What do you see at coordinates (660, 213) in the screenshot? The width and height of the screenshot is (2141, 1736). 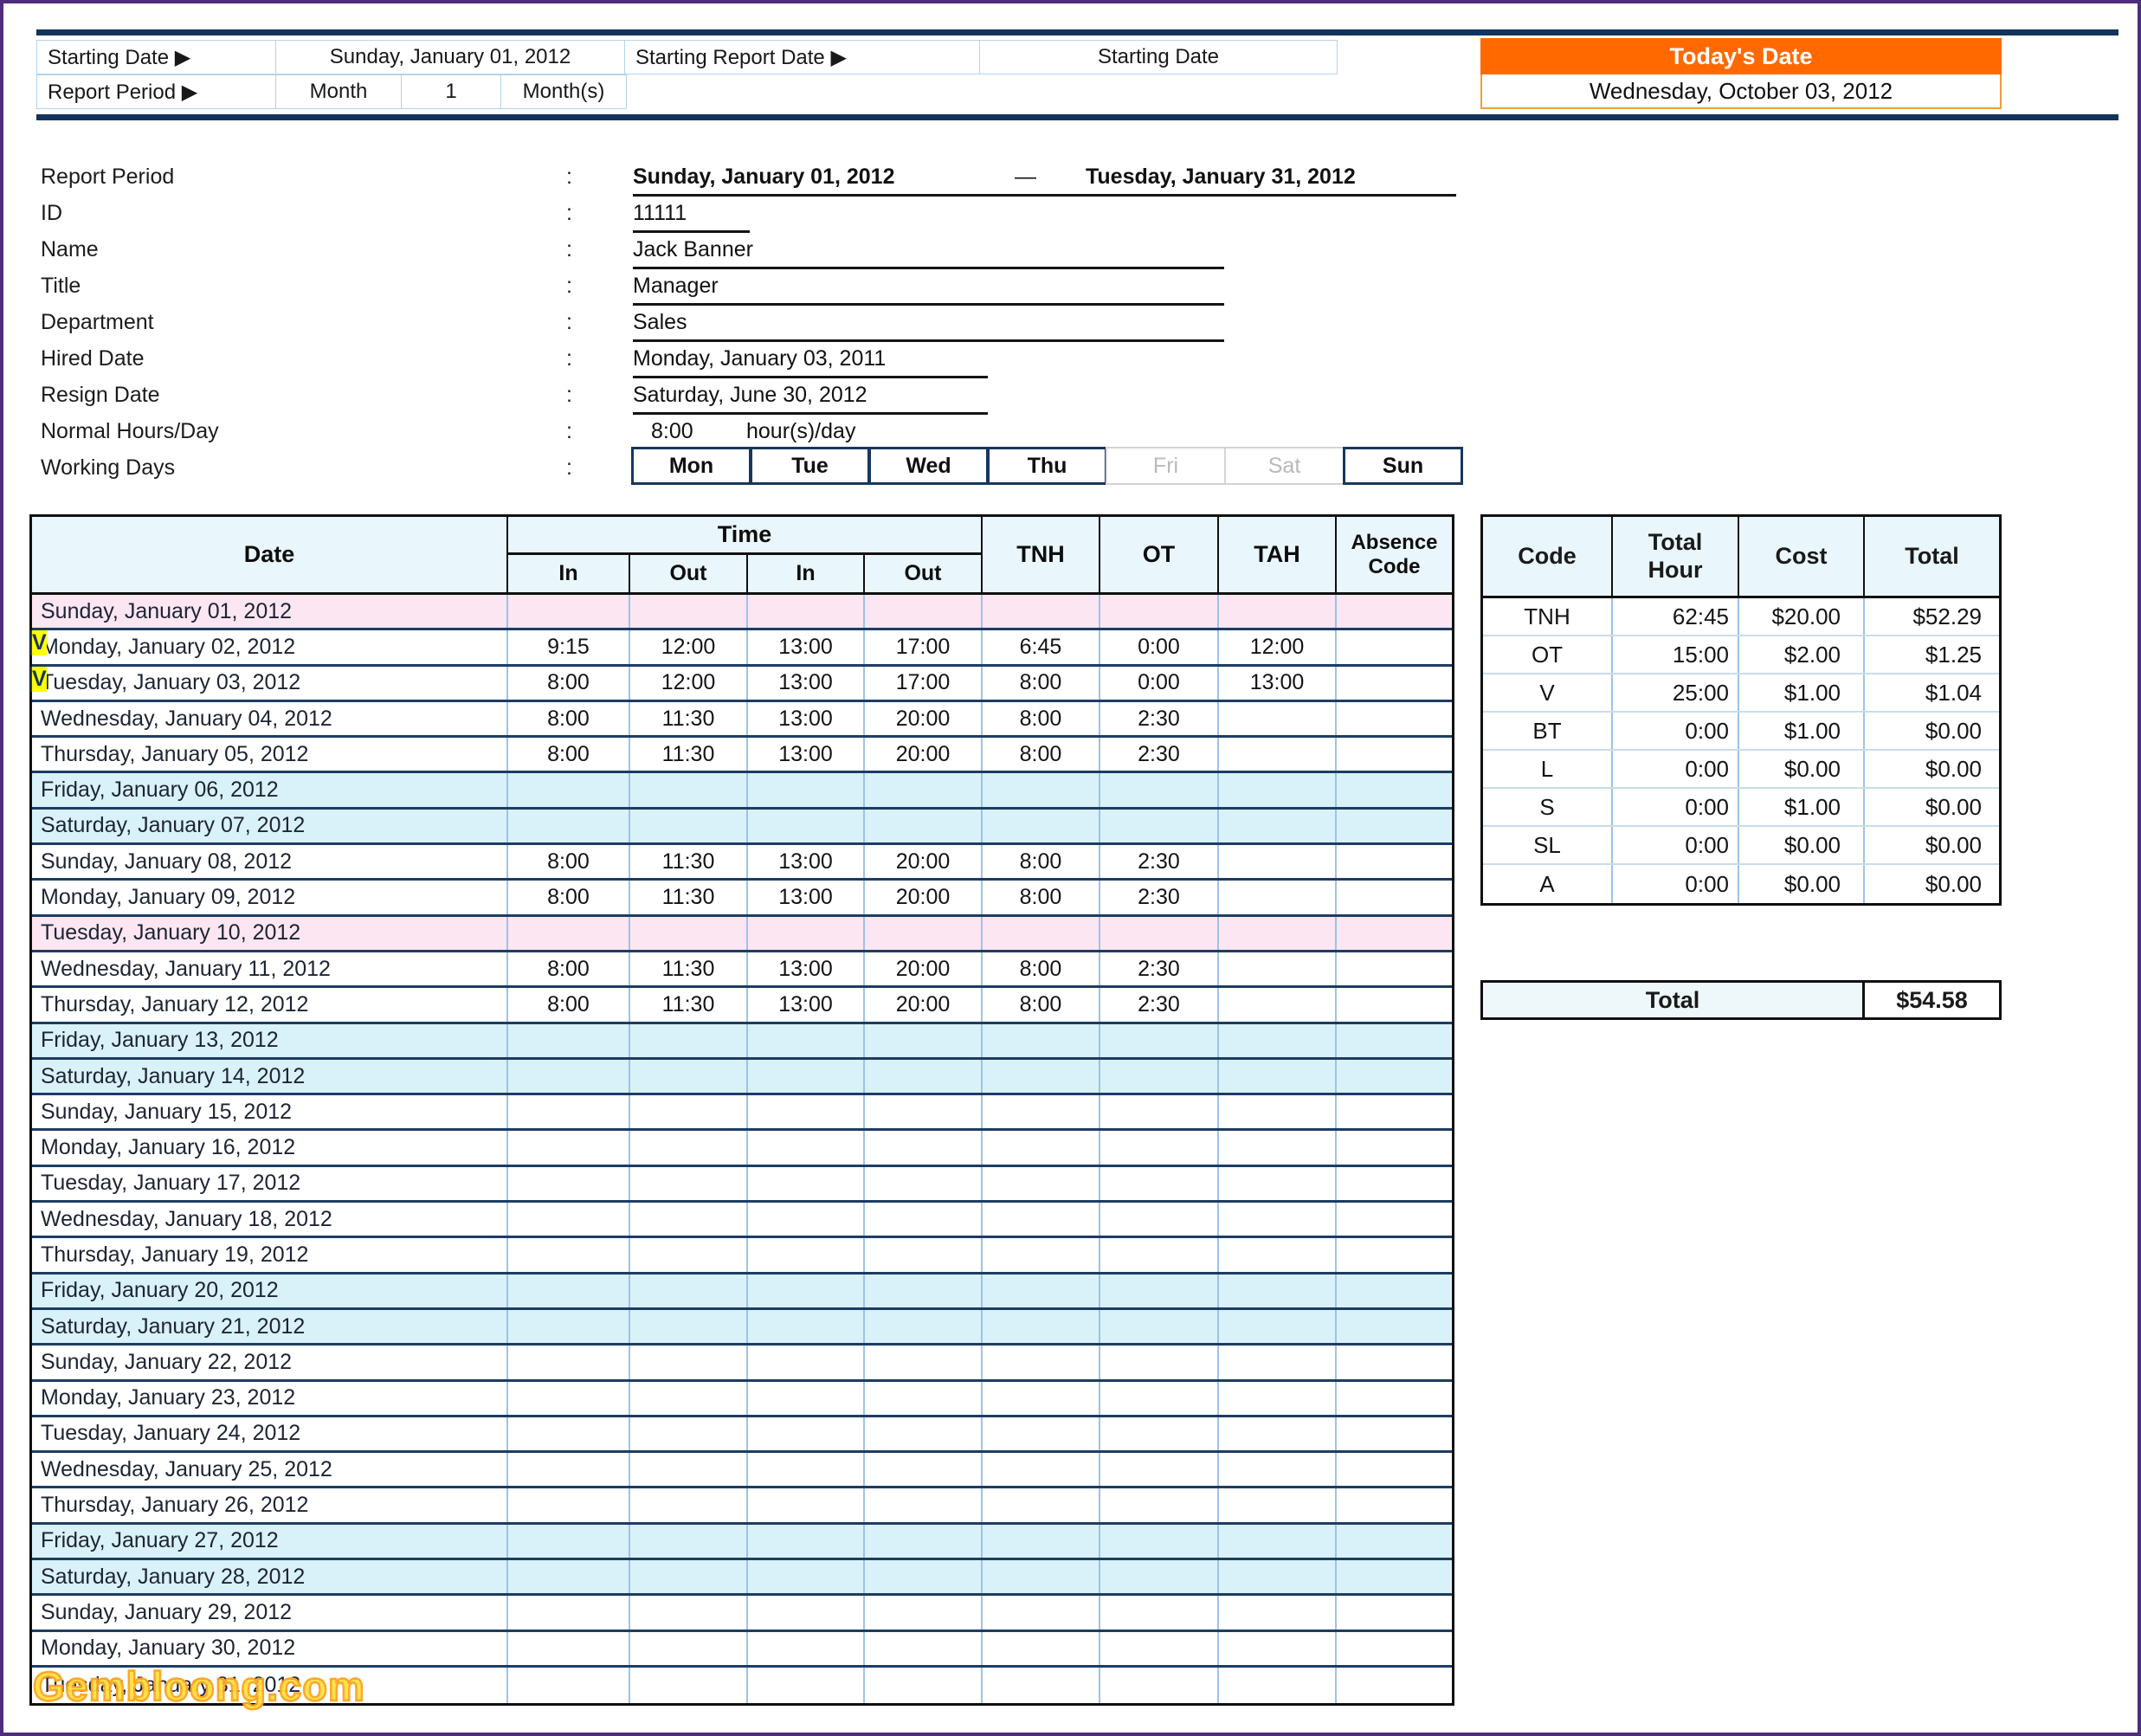 I see `id-value: 11111` at bounding box center [660, 213].